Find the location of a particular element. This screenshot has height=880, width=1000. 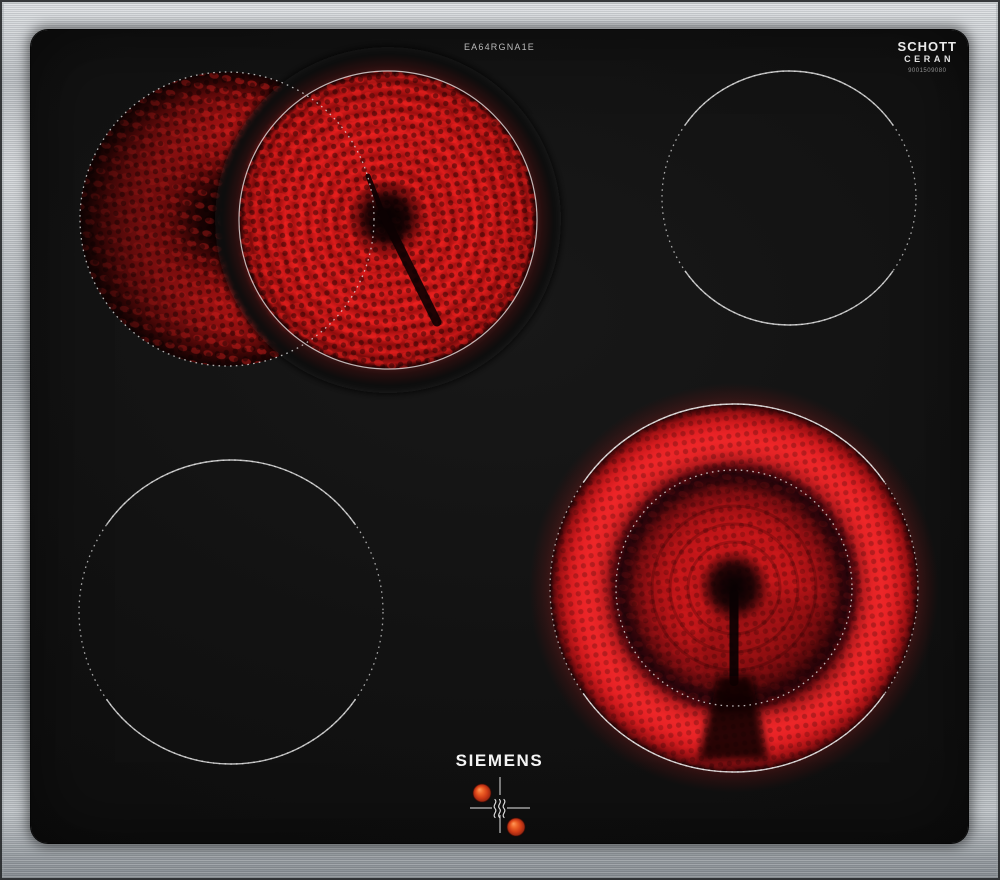

brand-logo: SIEMENS is located at coordinates (499, 760).